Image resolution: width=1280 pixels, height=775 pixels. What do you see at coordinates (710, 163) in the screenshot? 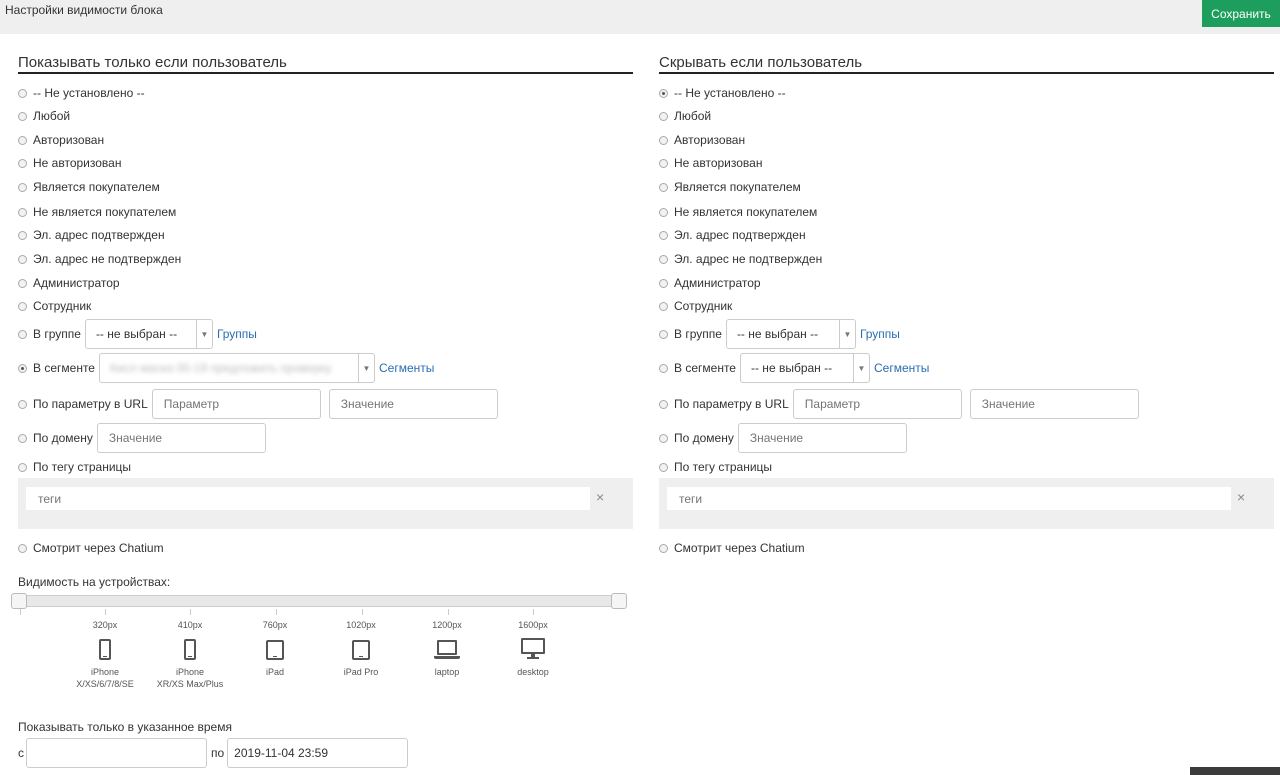
I see `hide-option-3: Не авторизован` at bounding box center [710, 163].